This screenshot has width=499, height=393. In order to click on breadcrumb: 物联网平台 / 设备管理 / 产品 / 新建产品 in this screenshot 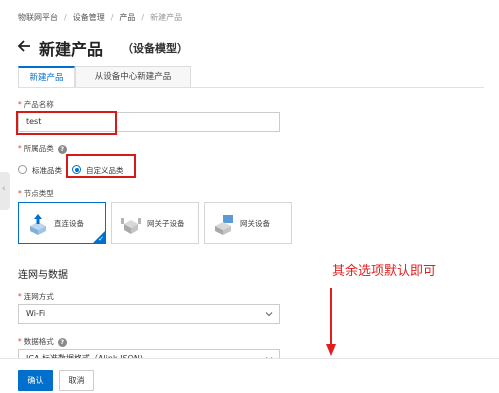, I will do `click(100, 17)`.